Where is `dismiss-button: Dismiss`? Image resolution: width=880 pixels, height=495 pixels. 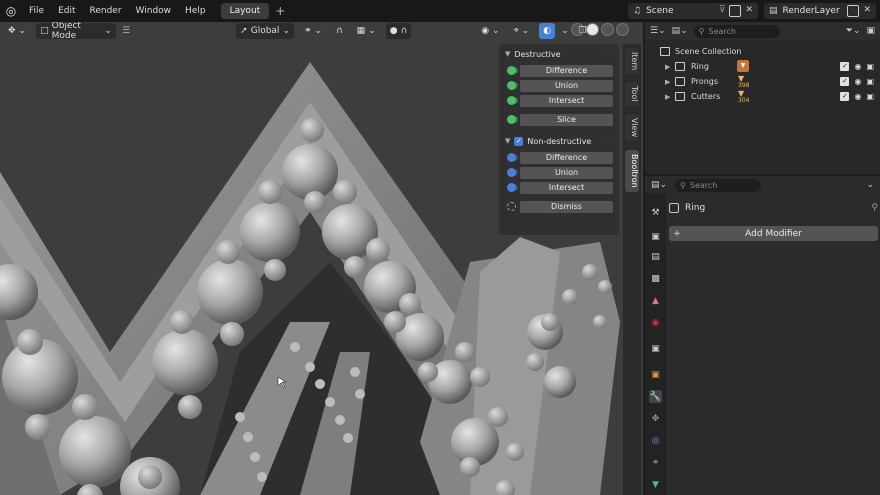 dismiss-button: Dismiss is located at coordinates (566, 206).